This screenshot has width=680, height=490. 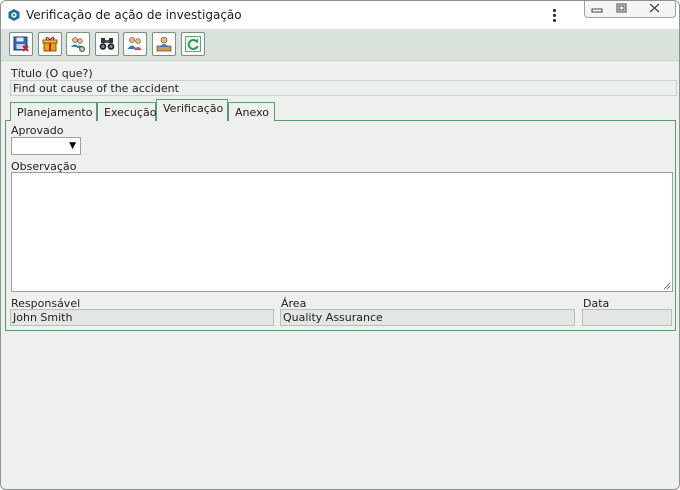 I want to click on users-icon, so click(x=134, y=43).